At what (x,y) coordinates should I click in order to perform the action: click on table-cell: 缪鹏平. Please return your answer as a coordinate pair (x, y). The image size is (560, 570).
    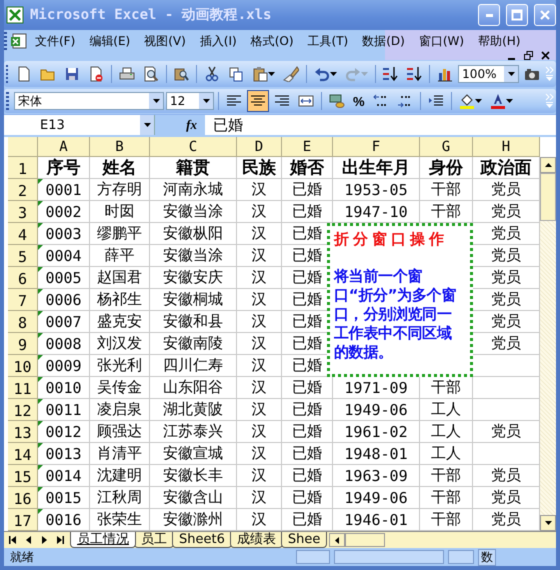
    Looking at the image, I should click on (120, 234).